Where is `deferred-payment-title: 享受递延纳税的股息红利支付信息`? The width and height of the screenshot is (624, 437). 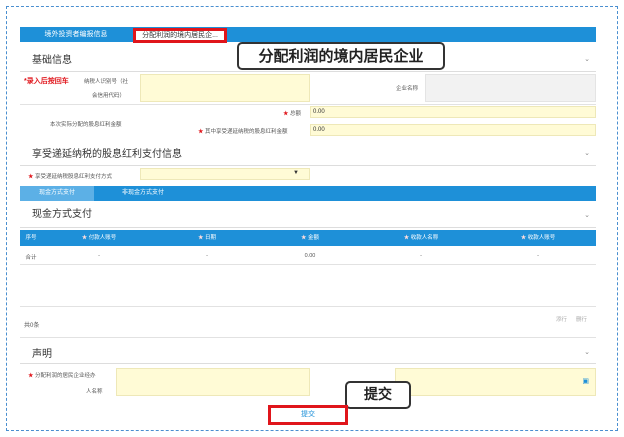 deferred-payment-title: 享受递延纳税的股息红利支付信息 is located at coordinates (107, 154).